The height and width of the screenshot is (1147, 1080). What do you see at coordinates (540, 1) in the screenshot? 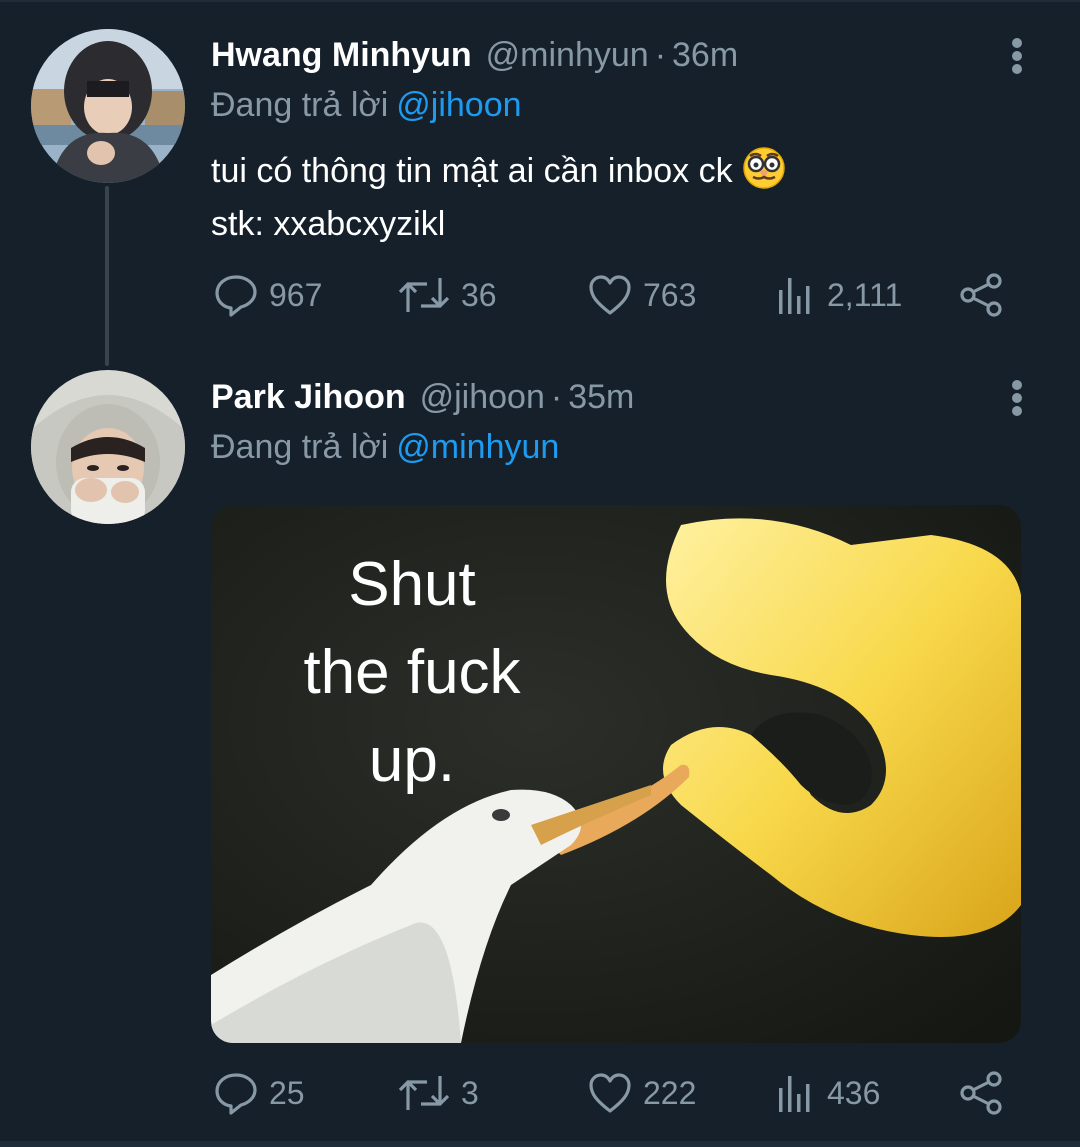
I see `top-divider` at bounding box center [540, 1].